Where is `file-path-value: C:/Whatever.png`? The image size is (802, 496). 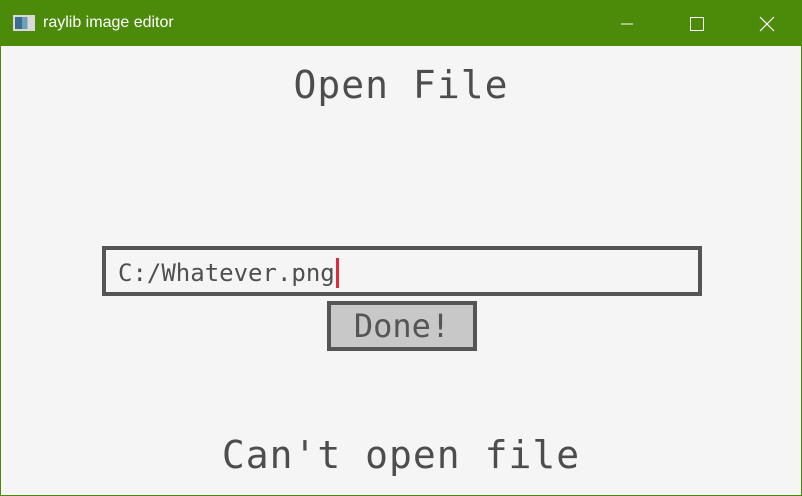
file-path-value: C:/Whatever.png is located at coordinates (226, 273).